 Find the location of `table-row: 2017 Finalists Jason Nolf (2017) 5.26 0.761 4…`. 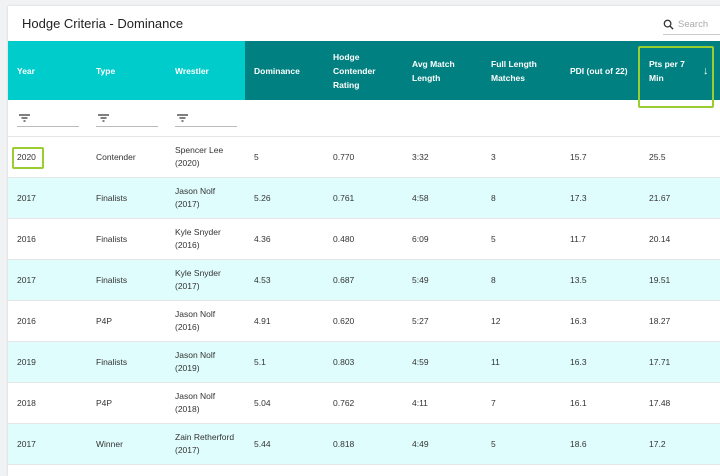

table-row: 2017 Finalists Jason Nolf (2017) 5.26 0.761 4… is located at coordinates (364, 198).